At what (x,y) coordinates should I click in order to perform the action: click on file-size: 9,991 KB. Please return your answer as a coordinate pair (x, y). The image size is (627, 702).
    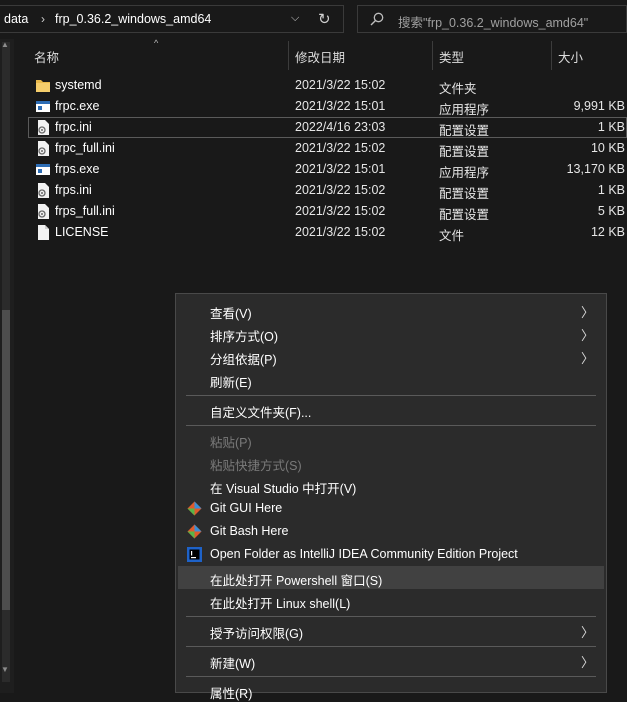
    Looking at the image, I should click on (599, 106).